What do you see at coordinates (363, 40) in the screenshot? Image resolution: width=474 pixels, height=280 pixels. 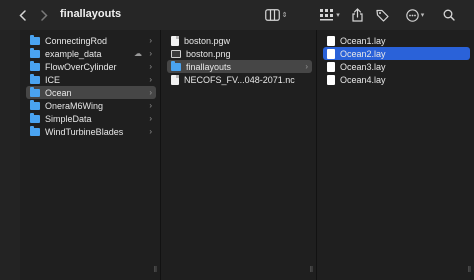 I see `list-item-label: Ocean1.lay` at bounding box center [363, 40].